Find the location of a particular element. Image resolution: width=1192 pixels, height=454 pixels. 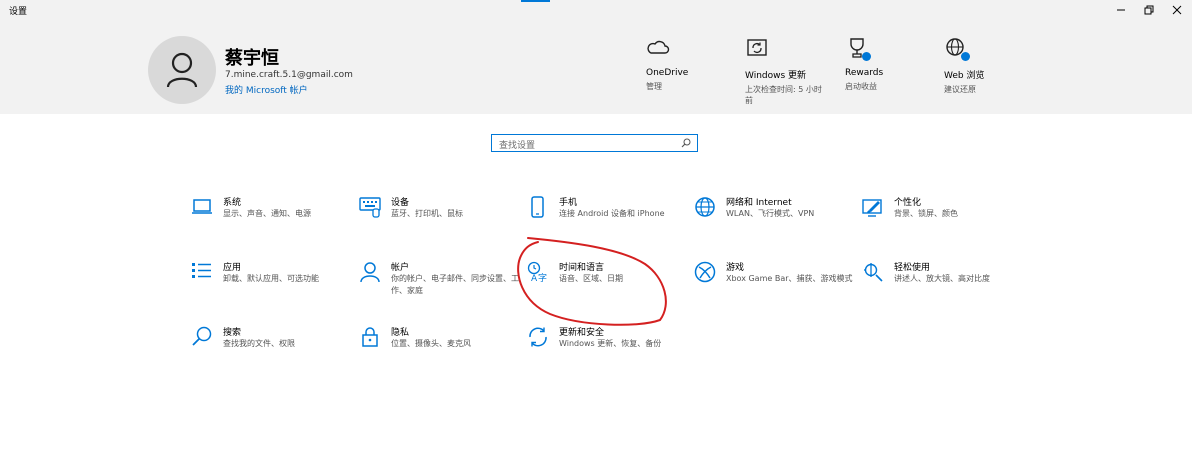

apps-list-icon is located at coordinates (201, 270).